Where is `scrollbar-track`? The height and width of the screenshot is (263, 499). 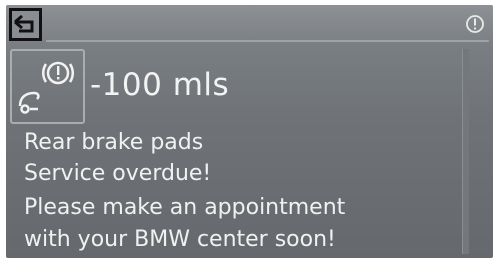
scrollbar-track is located at coordinates (465, 151).